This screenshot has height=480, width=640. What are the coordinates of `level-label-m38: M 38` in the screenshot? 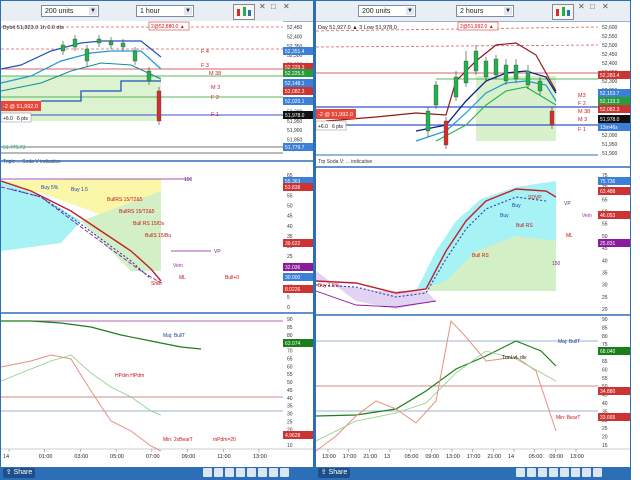 It's located at (215, 74).